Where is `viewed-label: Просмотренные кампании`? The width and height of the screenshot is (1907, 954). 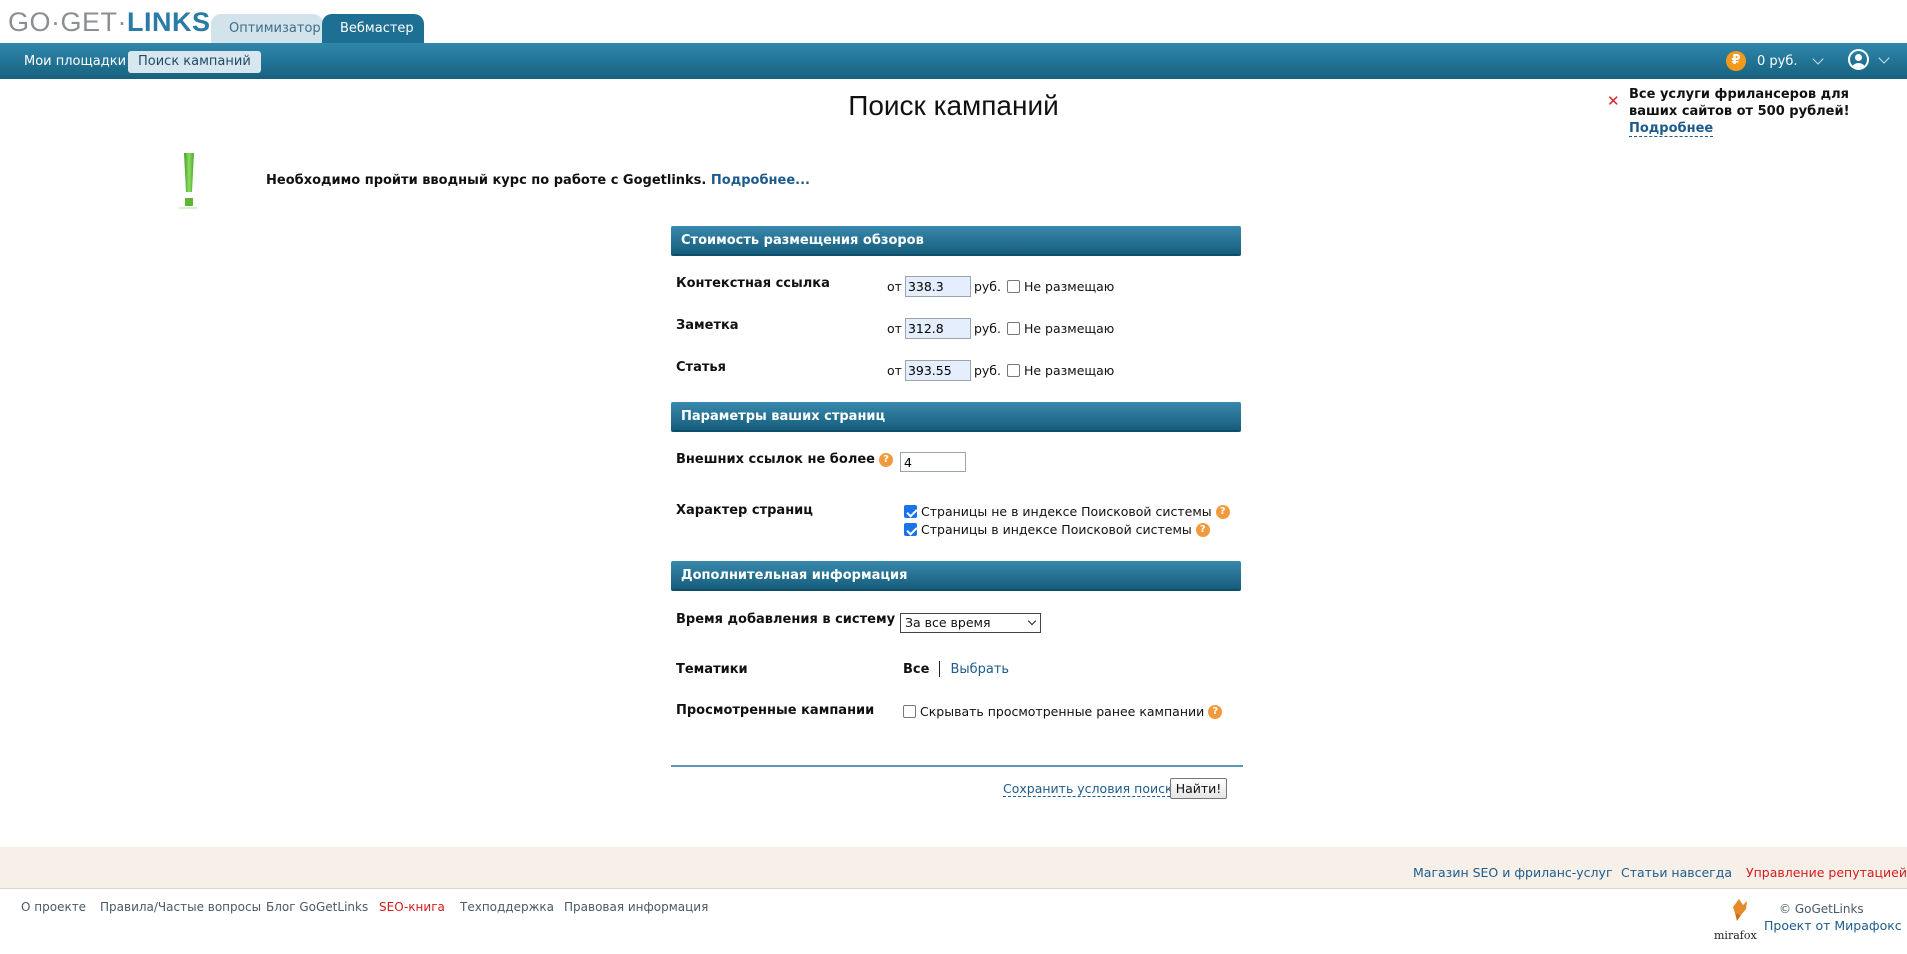
viewed-label: Просмотренные кампании is located at coordinates (775, 710).